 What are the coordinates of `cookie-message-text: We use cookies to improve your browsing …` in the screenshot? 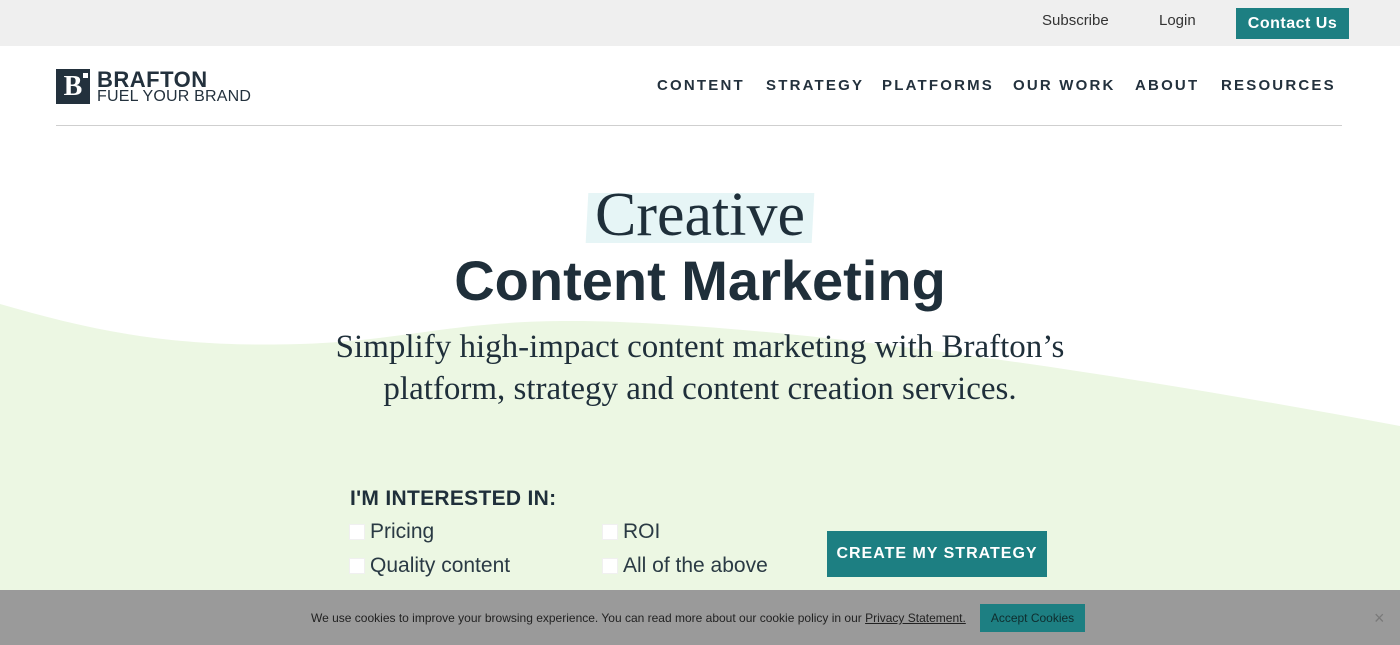 It's located at (588, 618).